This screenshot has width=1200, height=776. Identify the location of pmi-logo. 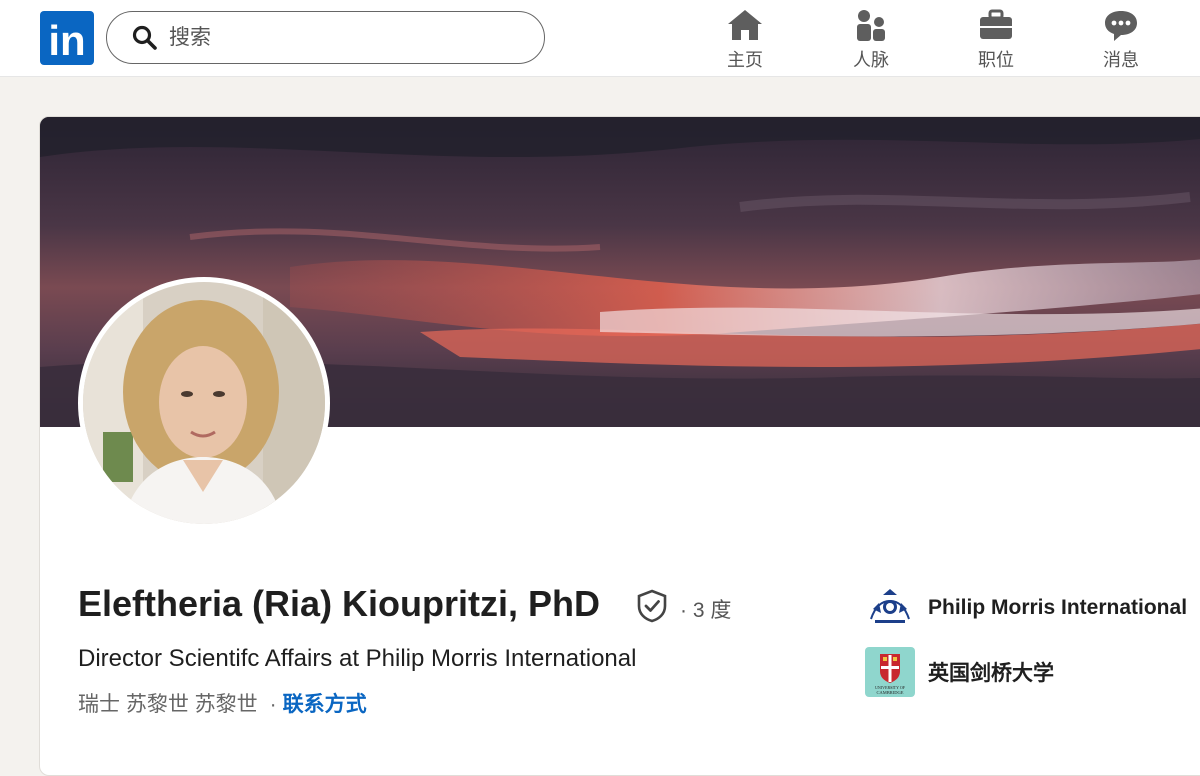
(890, 608).